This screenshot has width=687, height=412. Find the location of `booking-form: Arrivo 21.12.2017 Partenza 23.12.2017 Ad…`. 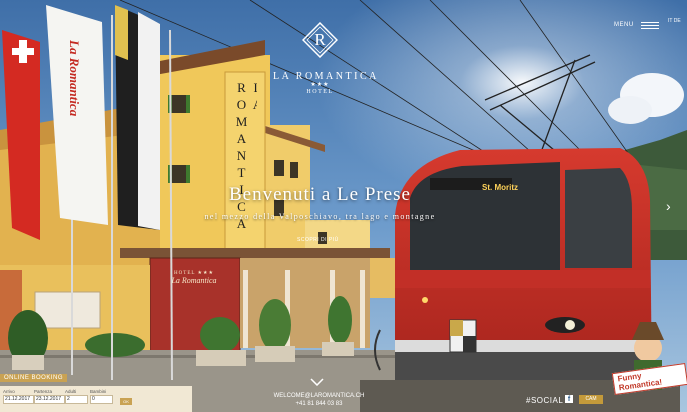

booking-form: Arrivo 21.12.2017 Partenza 23.12.2017 Ad… is located at coordinates (96, 399).